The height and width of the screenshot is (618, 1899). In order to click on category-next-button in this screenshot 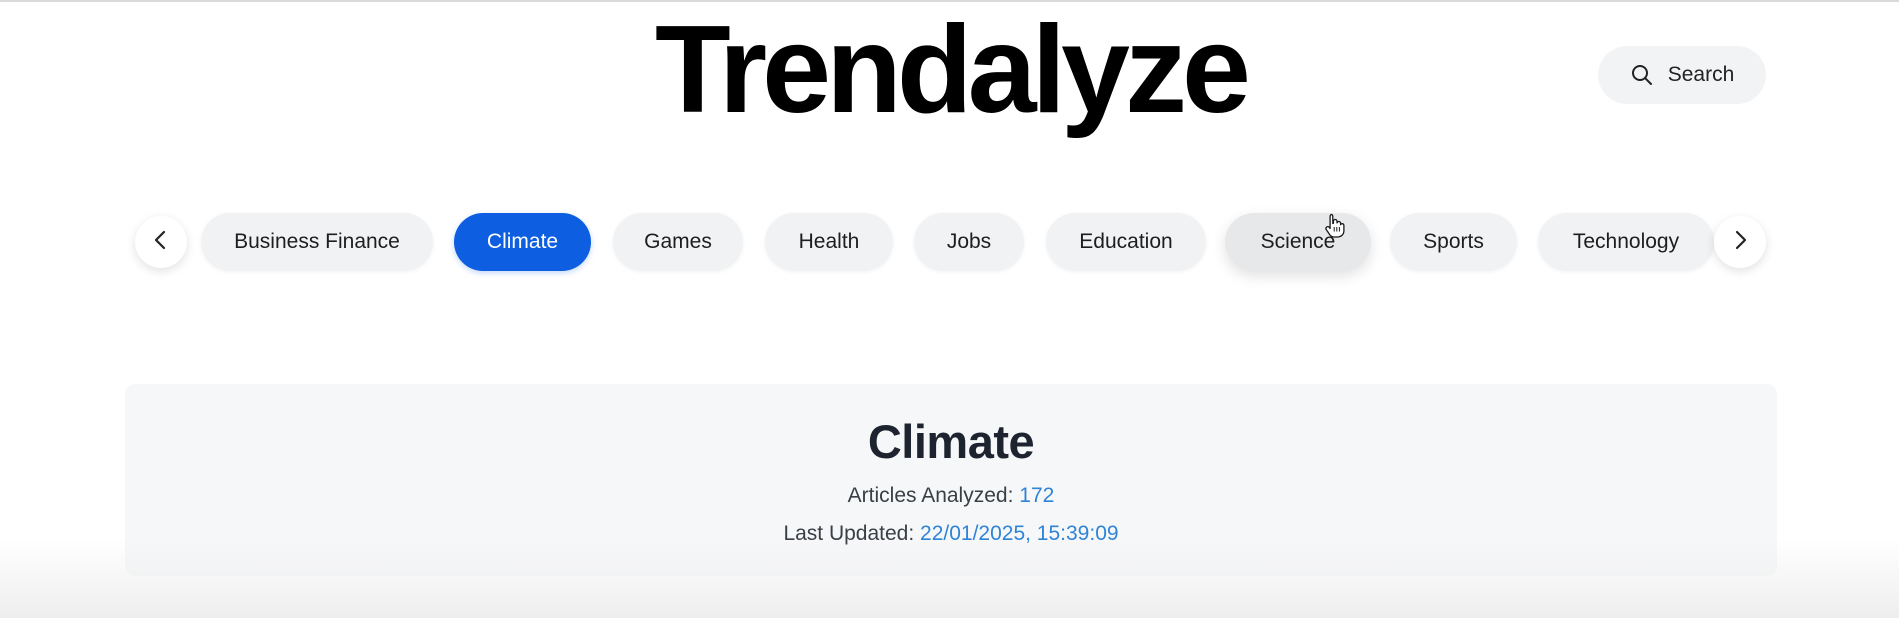, I will do `click(1740, 242)`.